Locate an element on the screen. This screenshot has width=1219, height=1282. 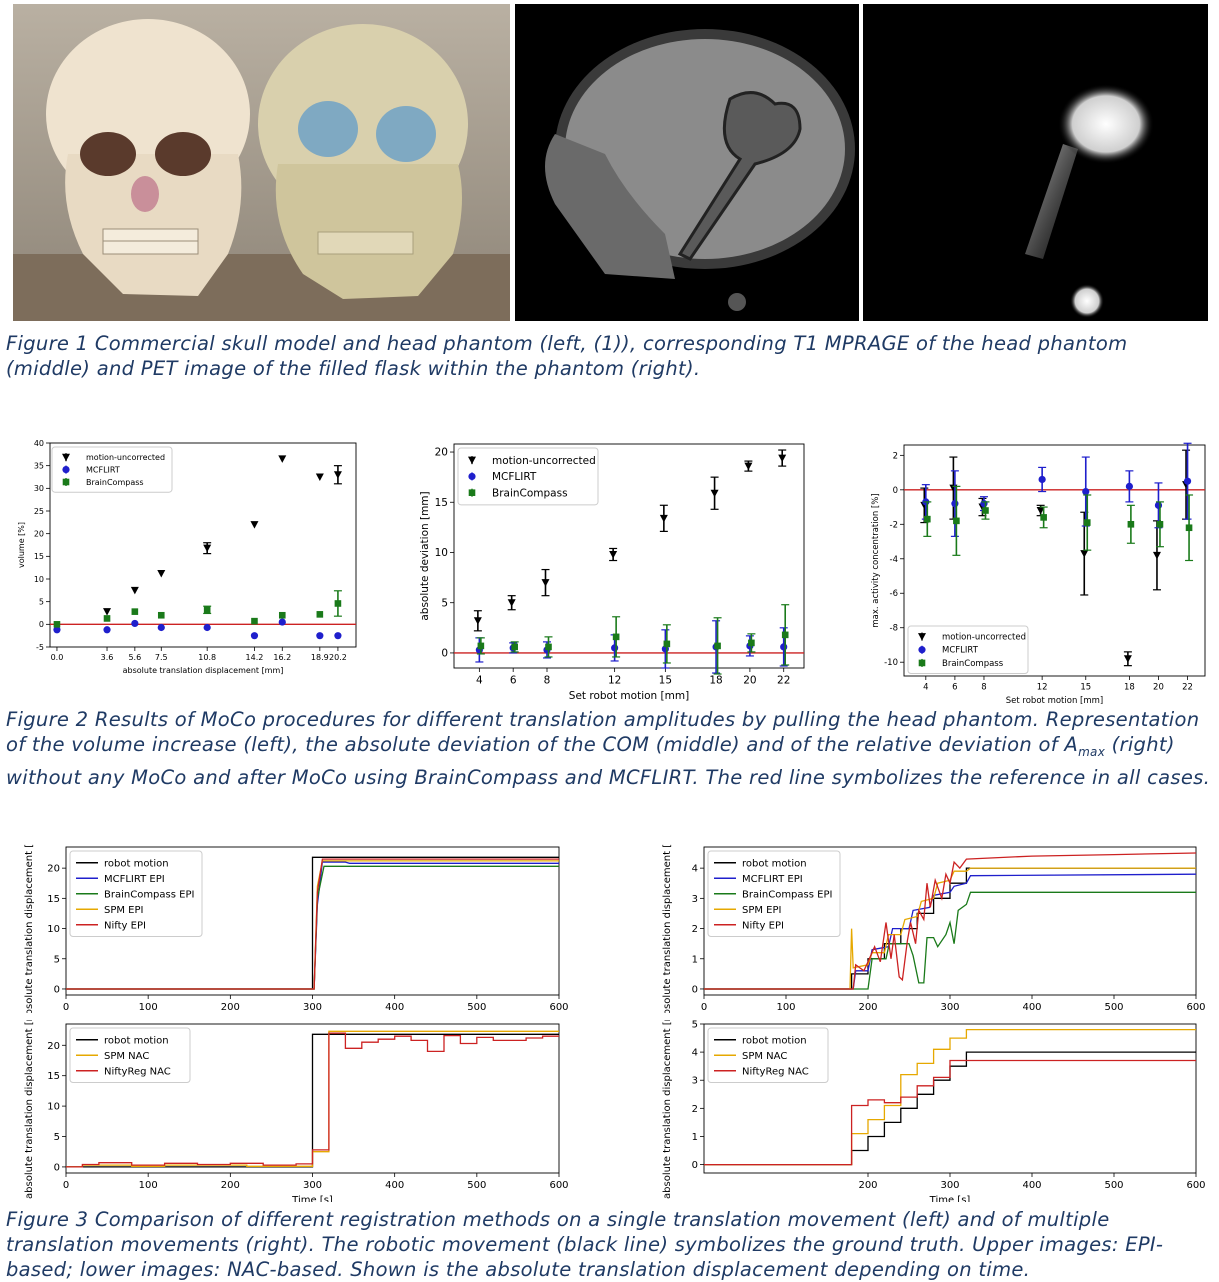
x-tick-label: 20.2 is located at coordinates (338, 657).